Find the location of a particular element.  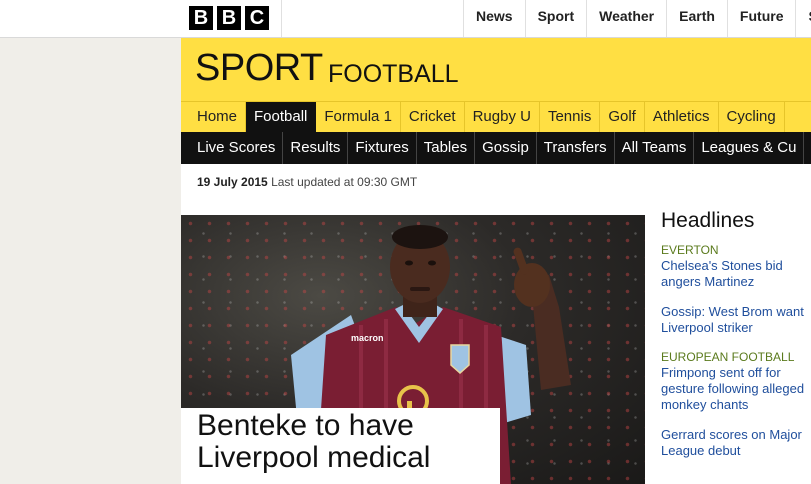

sport-title: SPORT is located at coordinates (259, 68).